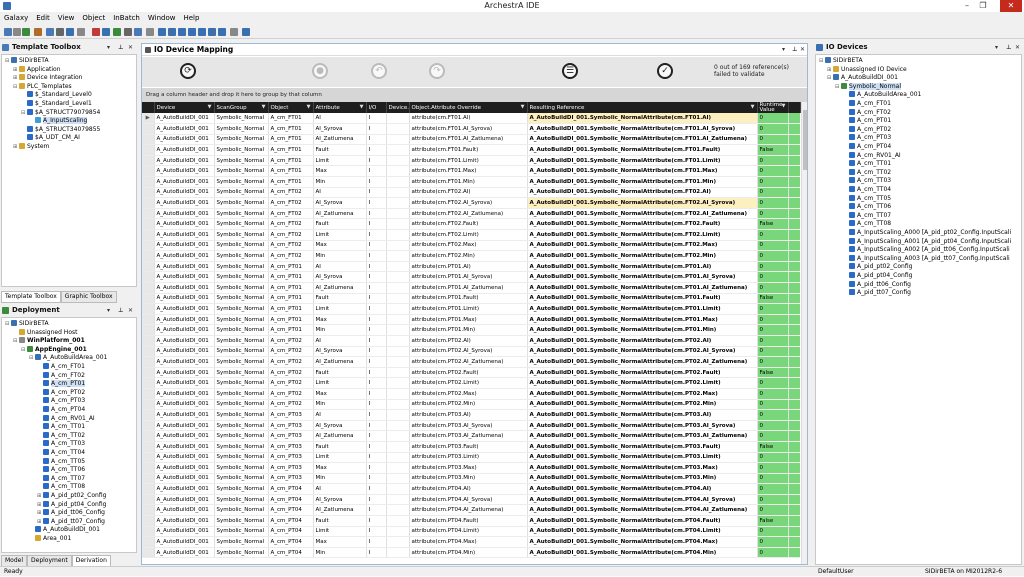  Describe the element at coordinates (120, 47) in the screenshot. I see `panel-pin-icon: ⊥` at that location.